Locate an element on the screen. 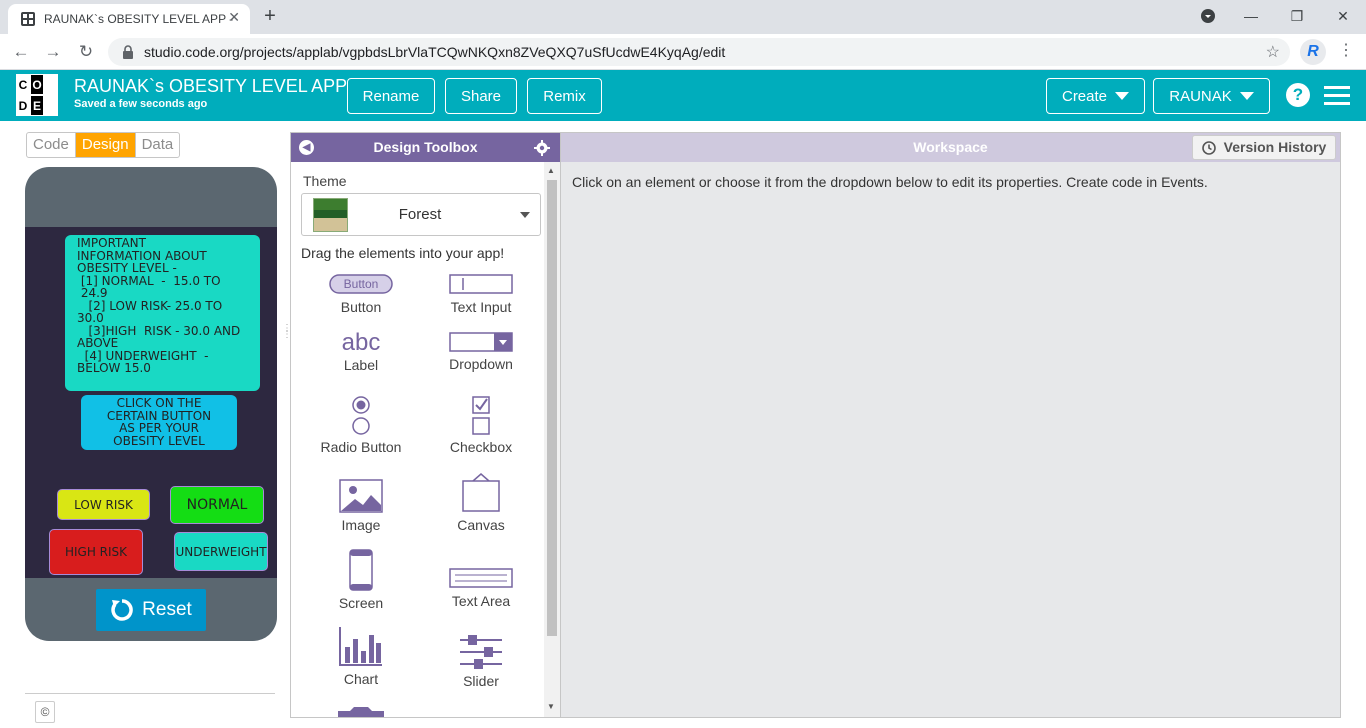 The height and width of the screenshot is (728, 1366). bookmark-star-icon: ☆ is located at coordinates (1273, 52).